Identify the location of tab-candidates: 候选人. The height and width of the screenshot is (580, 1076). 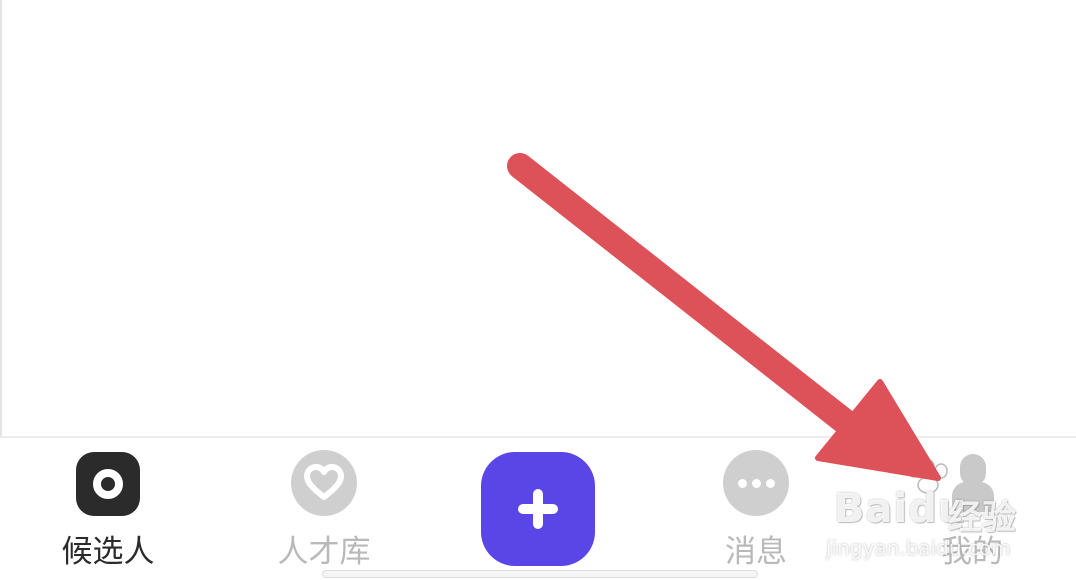
(108, 509).